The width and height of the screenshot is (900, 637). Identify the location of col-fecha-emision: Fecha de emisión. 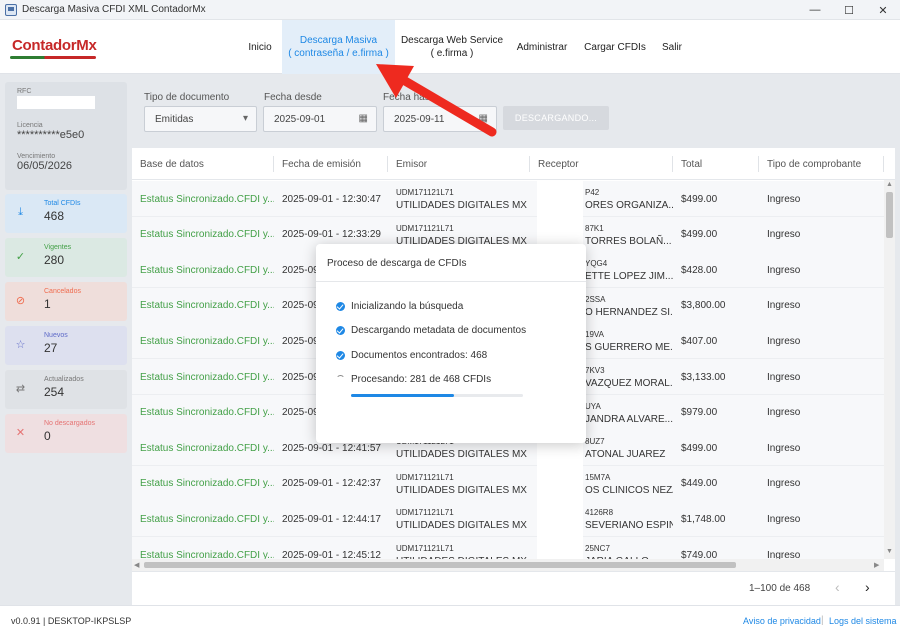
(331, 164).